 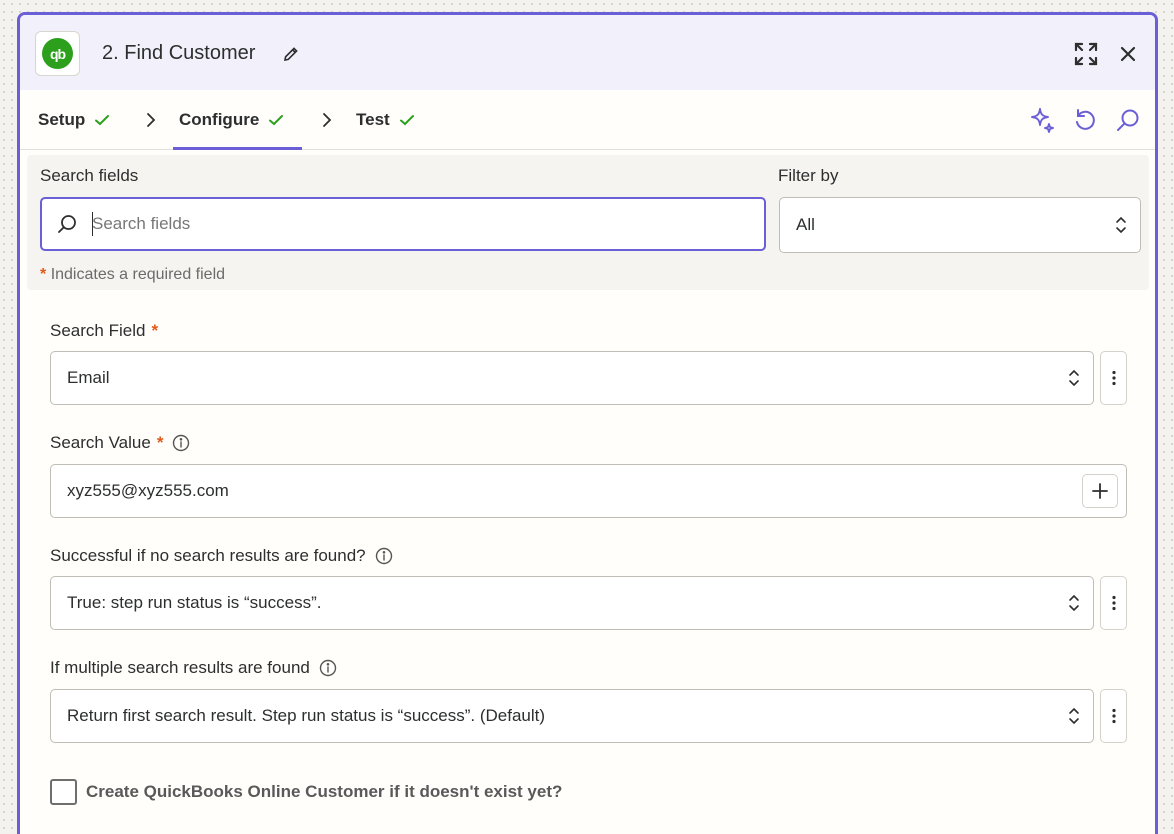 I want to click on filter-by-value: All, so click(x=805, y=224).